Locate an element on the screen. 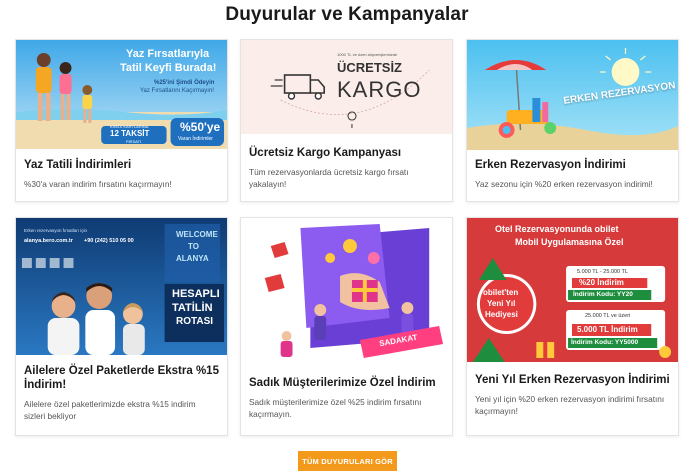  summer-sub-2: Yaz Fırsatlarını Kaçırmayın! is located at coordinates (177, 91).